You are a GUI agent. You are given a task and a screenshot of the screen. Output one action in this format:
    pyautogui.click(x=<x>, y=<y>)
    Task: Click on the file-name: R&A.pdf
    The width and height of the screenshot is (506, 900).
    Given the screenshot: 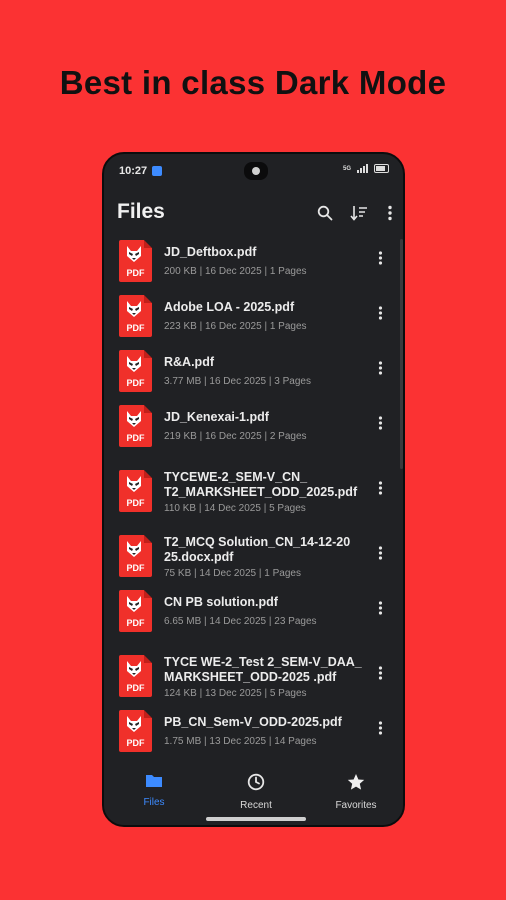 What is the action you would take?
    pyautogui.click(x=189, y=362)
    